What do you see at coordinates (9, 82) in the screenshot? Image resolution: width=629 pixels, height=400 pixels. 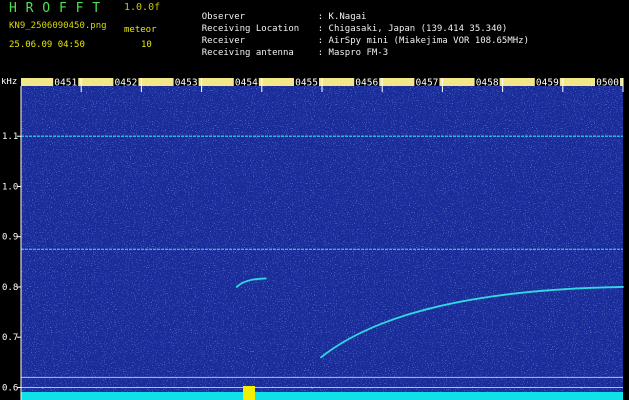 I see `freq-unit-label: kHz` at bounding box center [9, 82].